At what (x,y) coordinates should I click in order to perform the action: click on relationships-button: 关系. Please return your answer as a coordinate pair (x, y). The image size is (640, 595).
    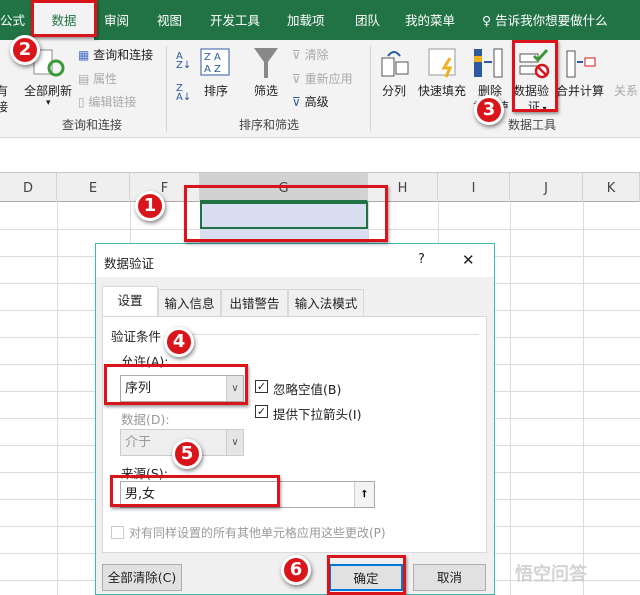
    Looking at the image, I should click on (626, 90).